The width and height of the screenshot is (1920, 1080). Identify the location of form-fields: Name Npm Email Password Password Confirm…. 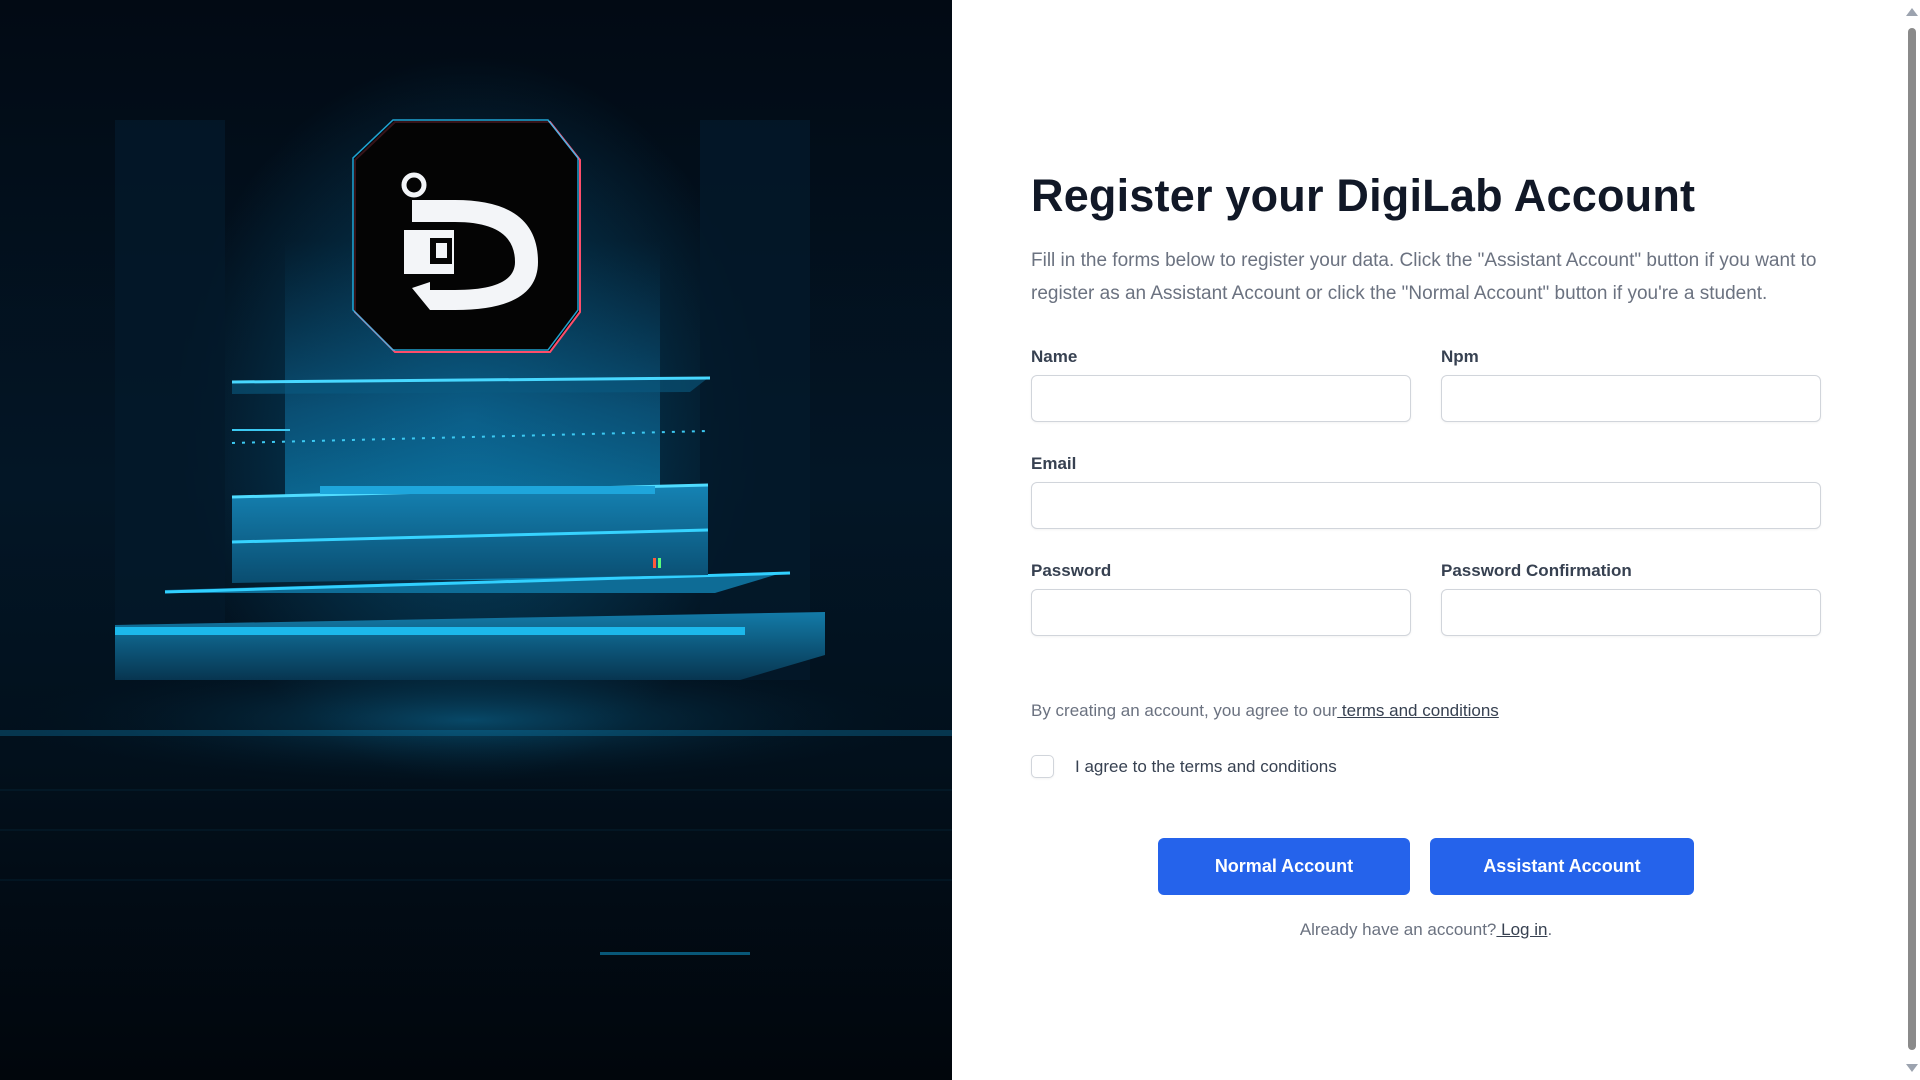
(1426, 492).